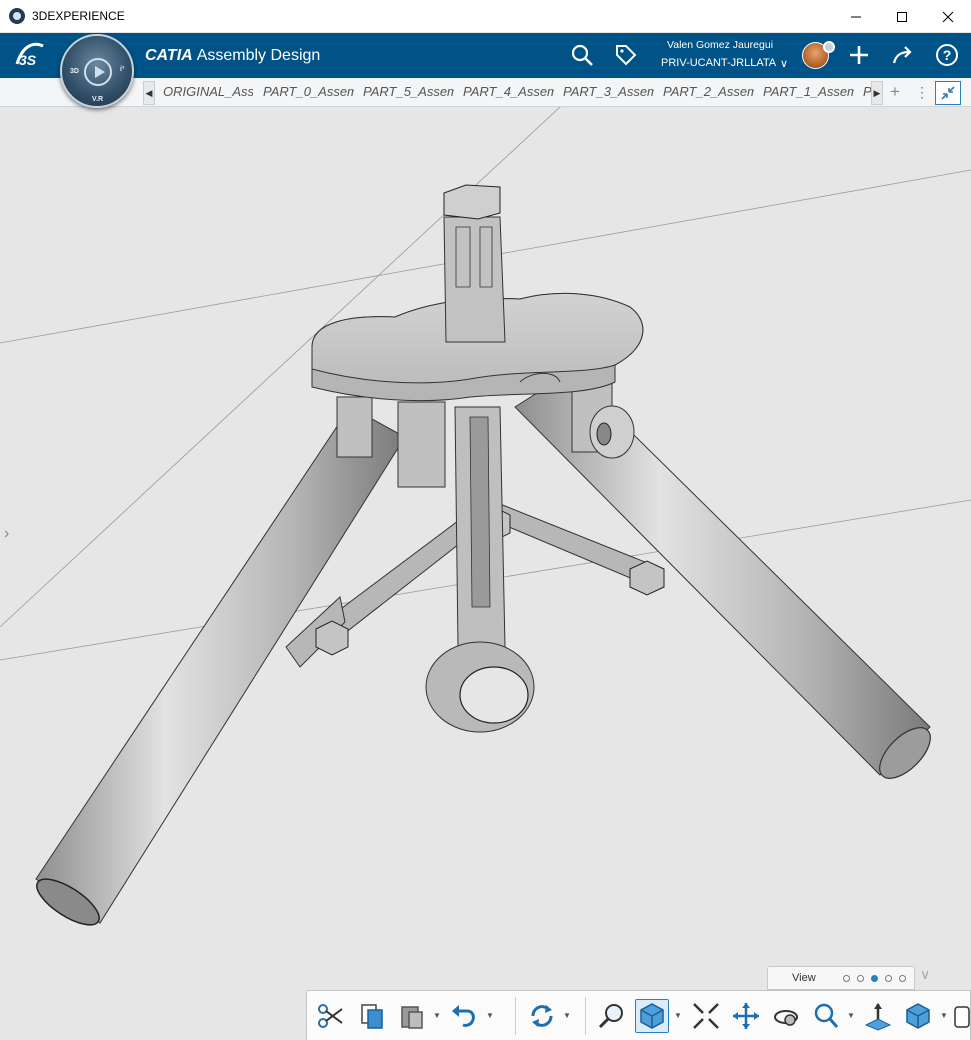  I want to click on compass-i3-label: i³, so click(122, 69).